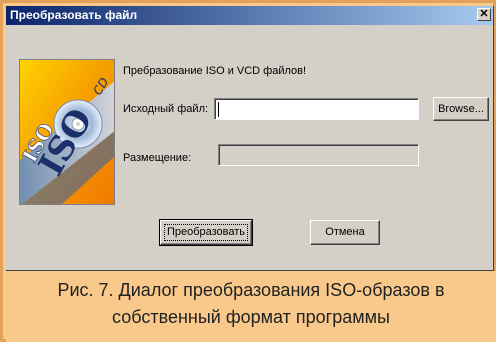  What do you see at coordinates (157, 158) in the screenshot?
I see `placement-label: Размещение:` at bounding box center [157, 158].